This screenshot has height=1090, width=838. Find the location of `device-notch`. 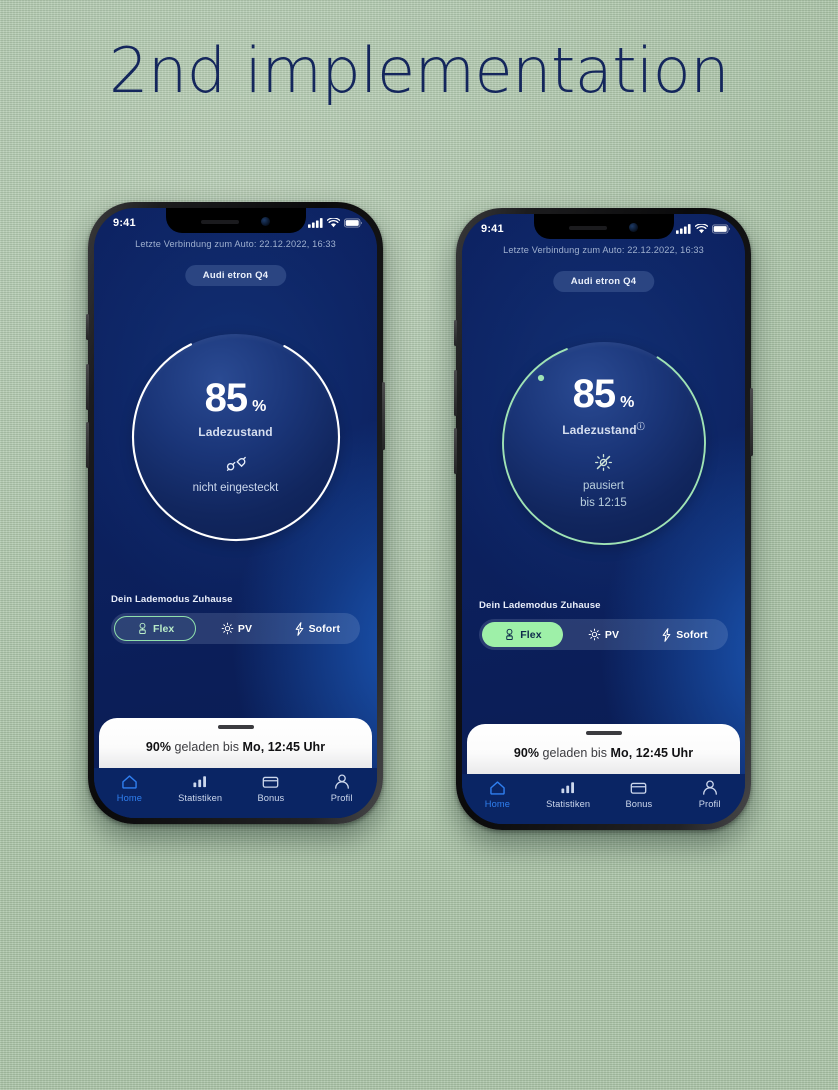

device-notch is located at coordinates (603, 226).